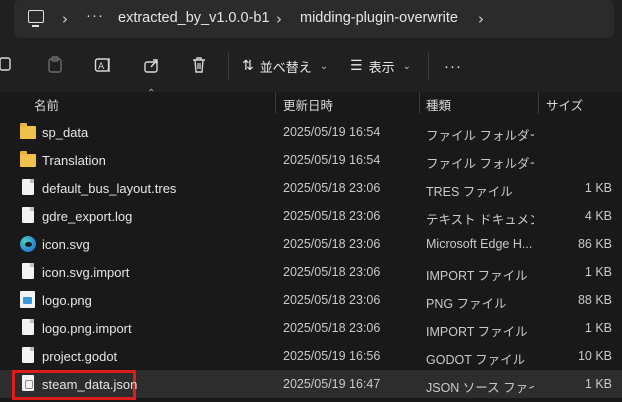 This screenshot has width=622, height=402. What do you see at coordinates (66, 244) in the screenshot?
I see `file-name: icon.svg` at bounding box center [66, 244].